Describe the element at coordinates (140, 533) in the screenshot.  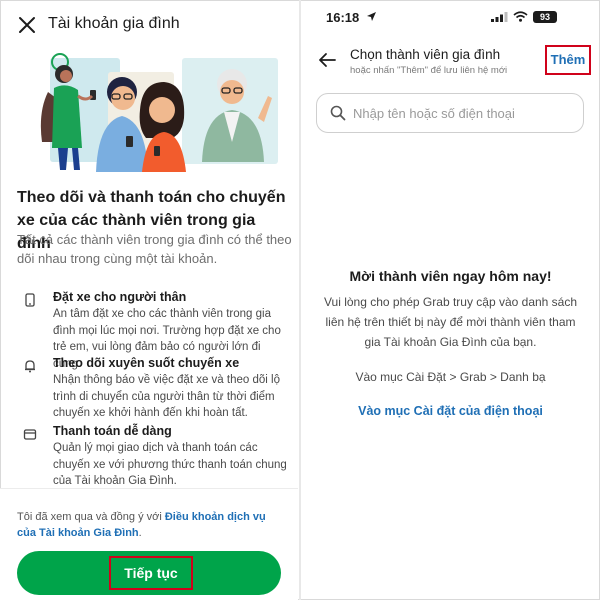
I see `terms-suffix: .` at that location.